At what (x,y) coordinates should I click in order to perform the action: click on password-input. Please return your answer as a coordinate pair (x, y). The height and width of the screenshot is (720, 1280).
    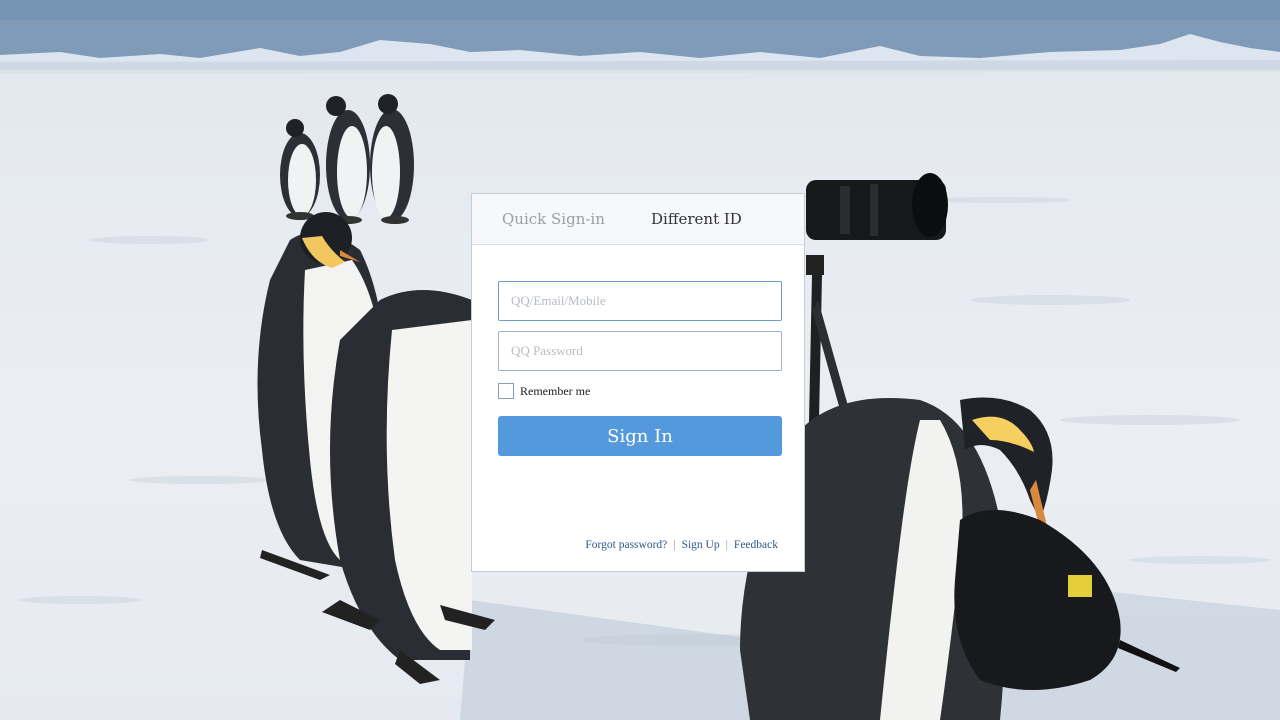
    Looking at the image, I should click on (640, 351).